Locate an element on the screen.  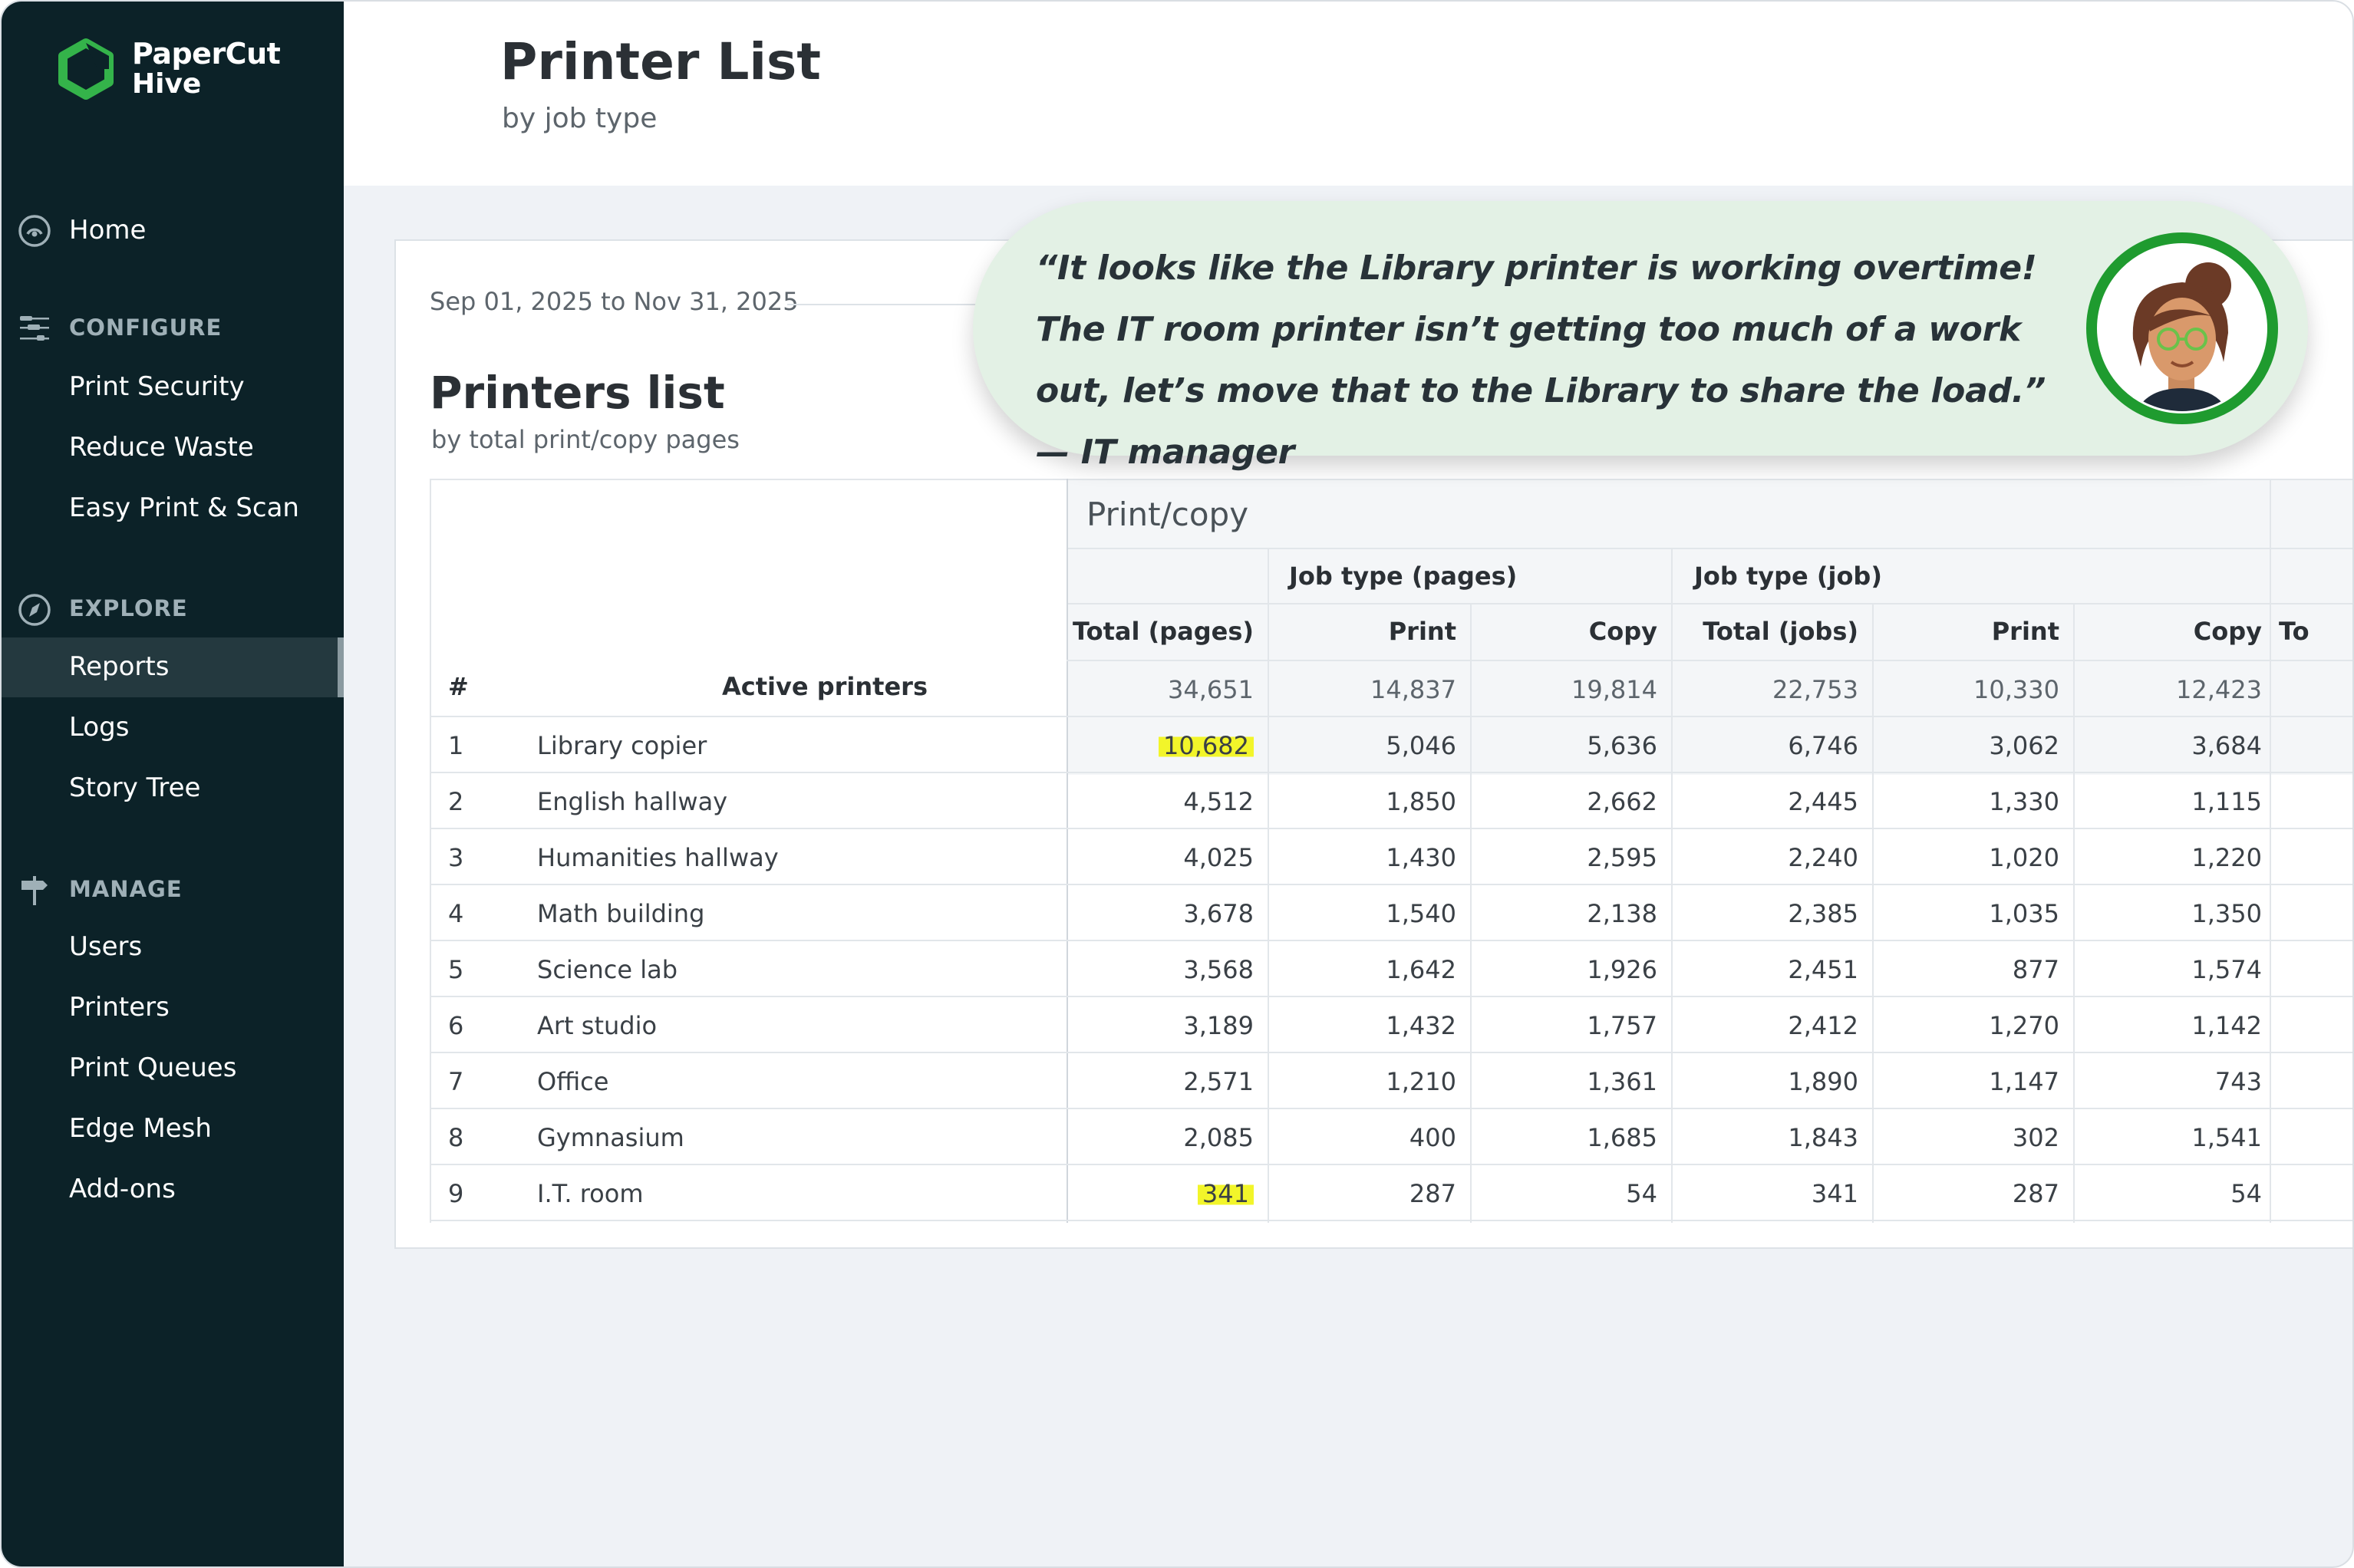
value-cell: 1,757 is located at coordinates (1563, 1025).